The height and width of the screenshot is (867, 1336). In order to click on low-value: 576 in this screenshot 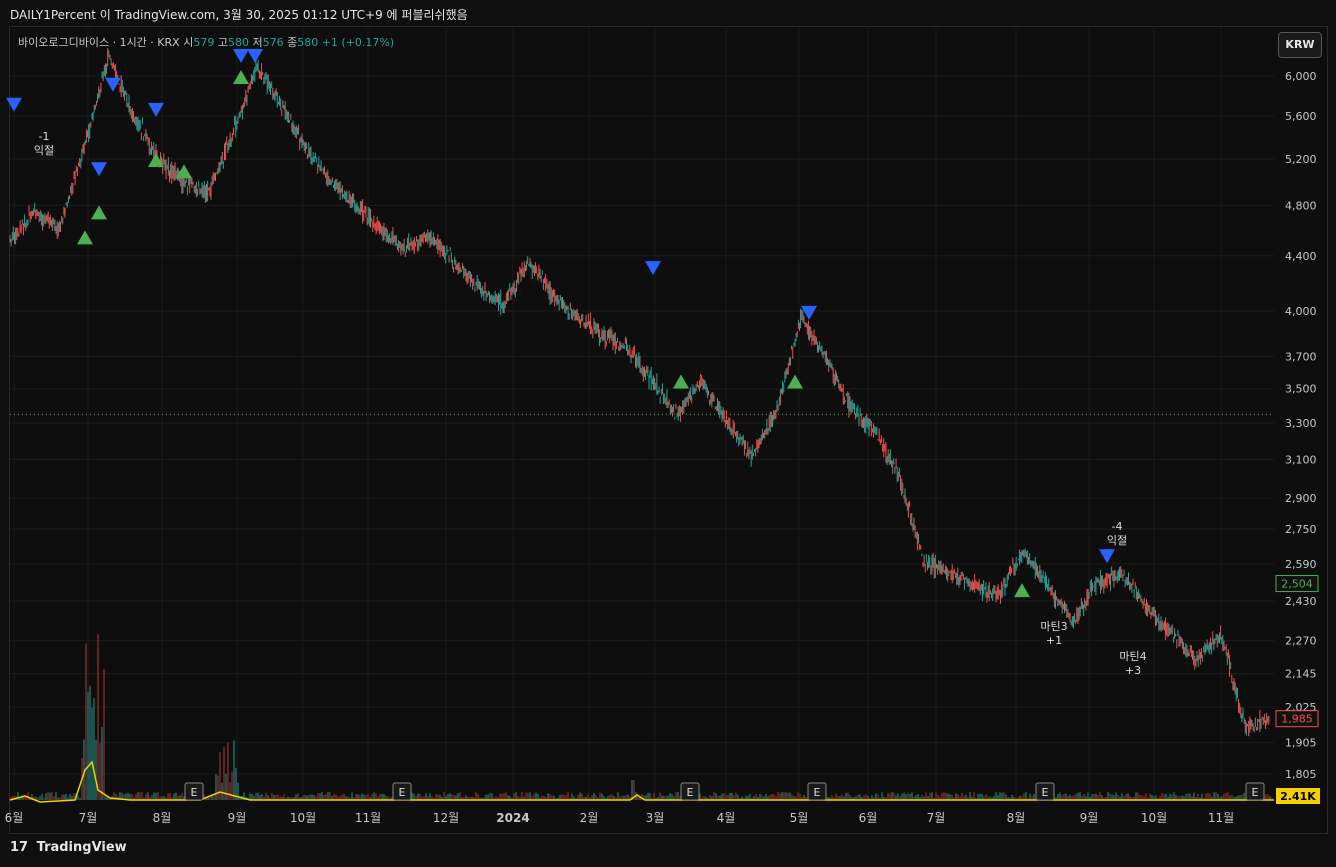, I will do `click(273, 42)`.